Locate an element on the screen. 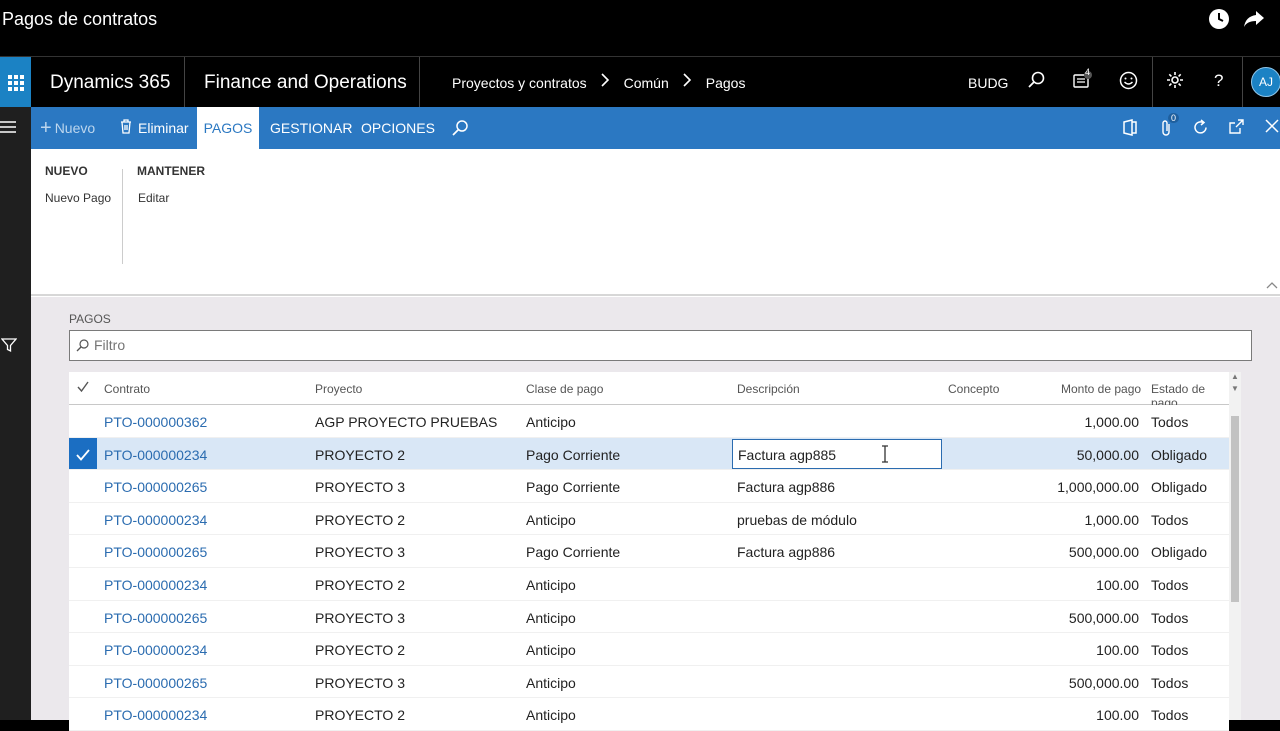  filter-input is located at coordinates (294, 345).